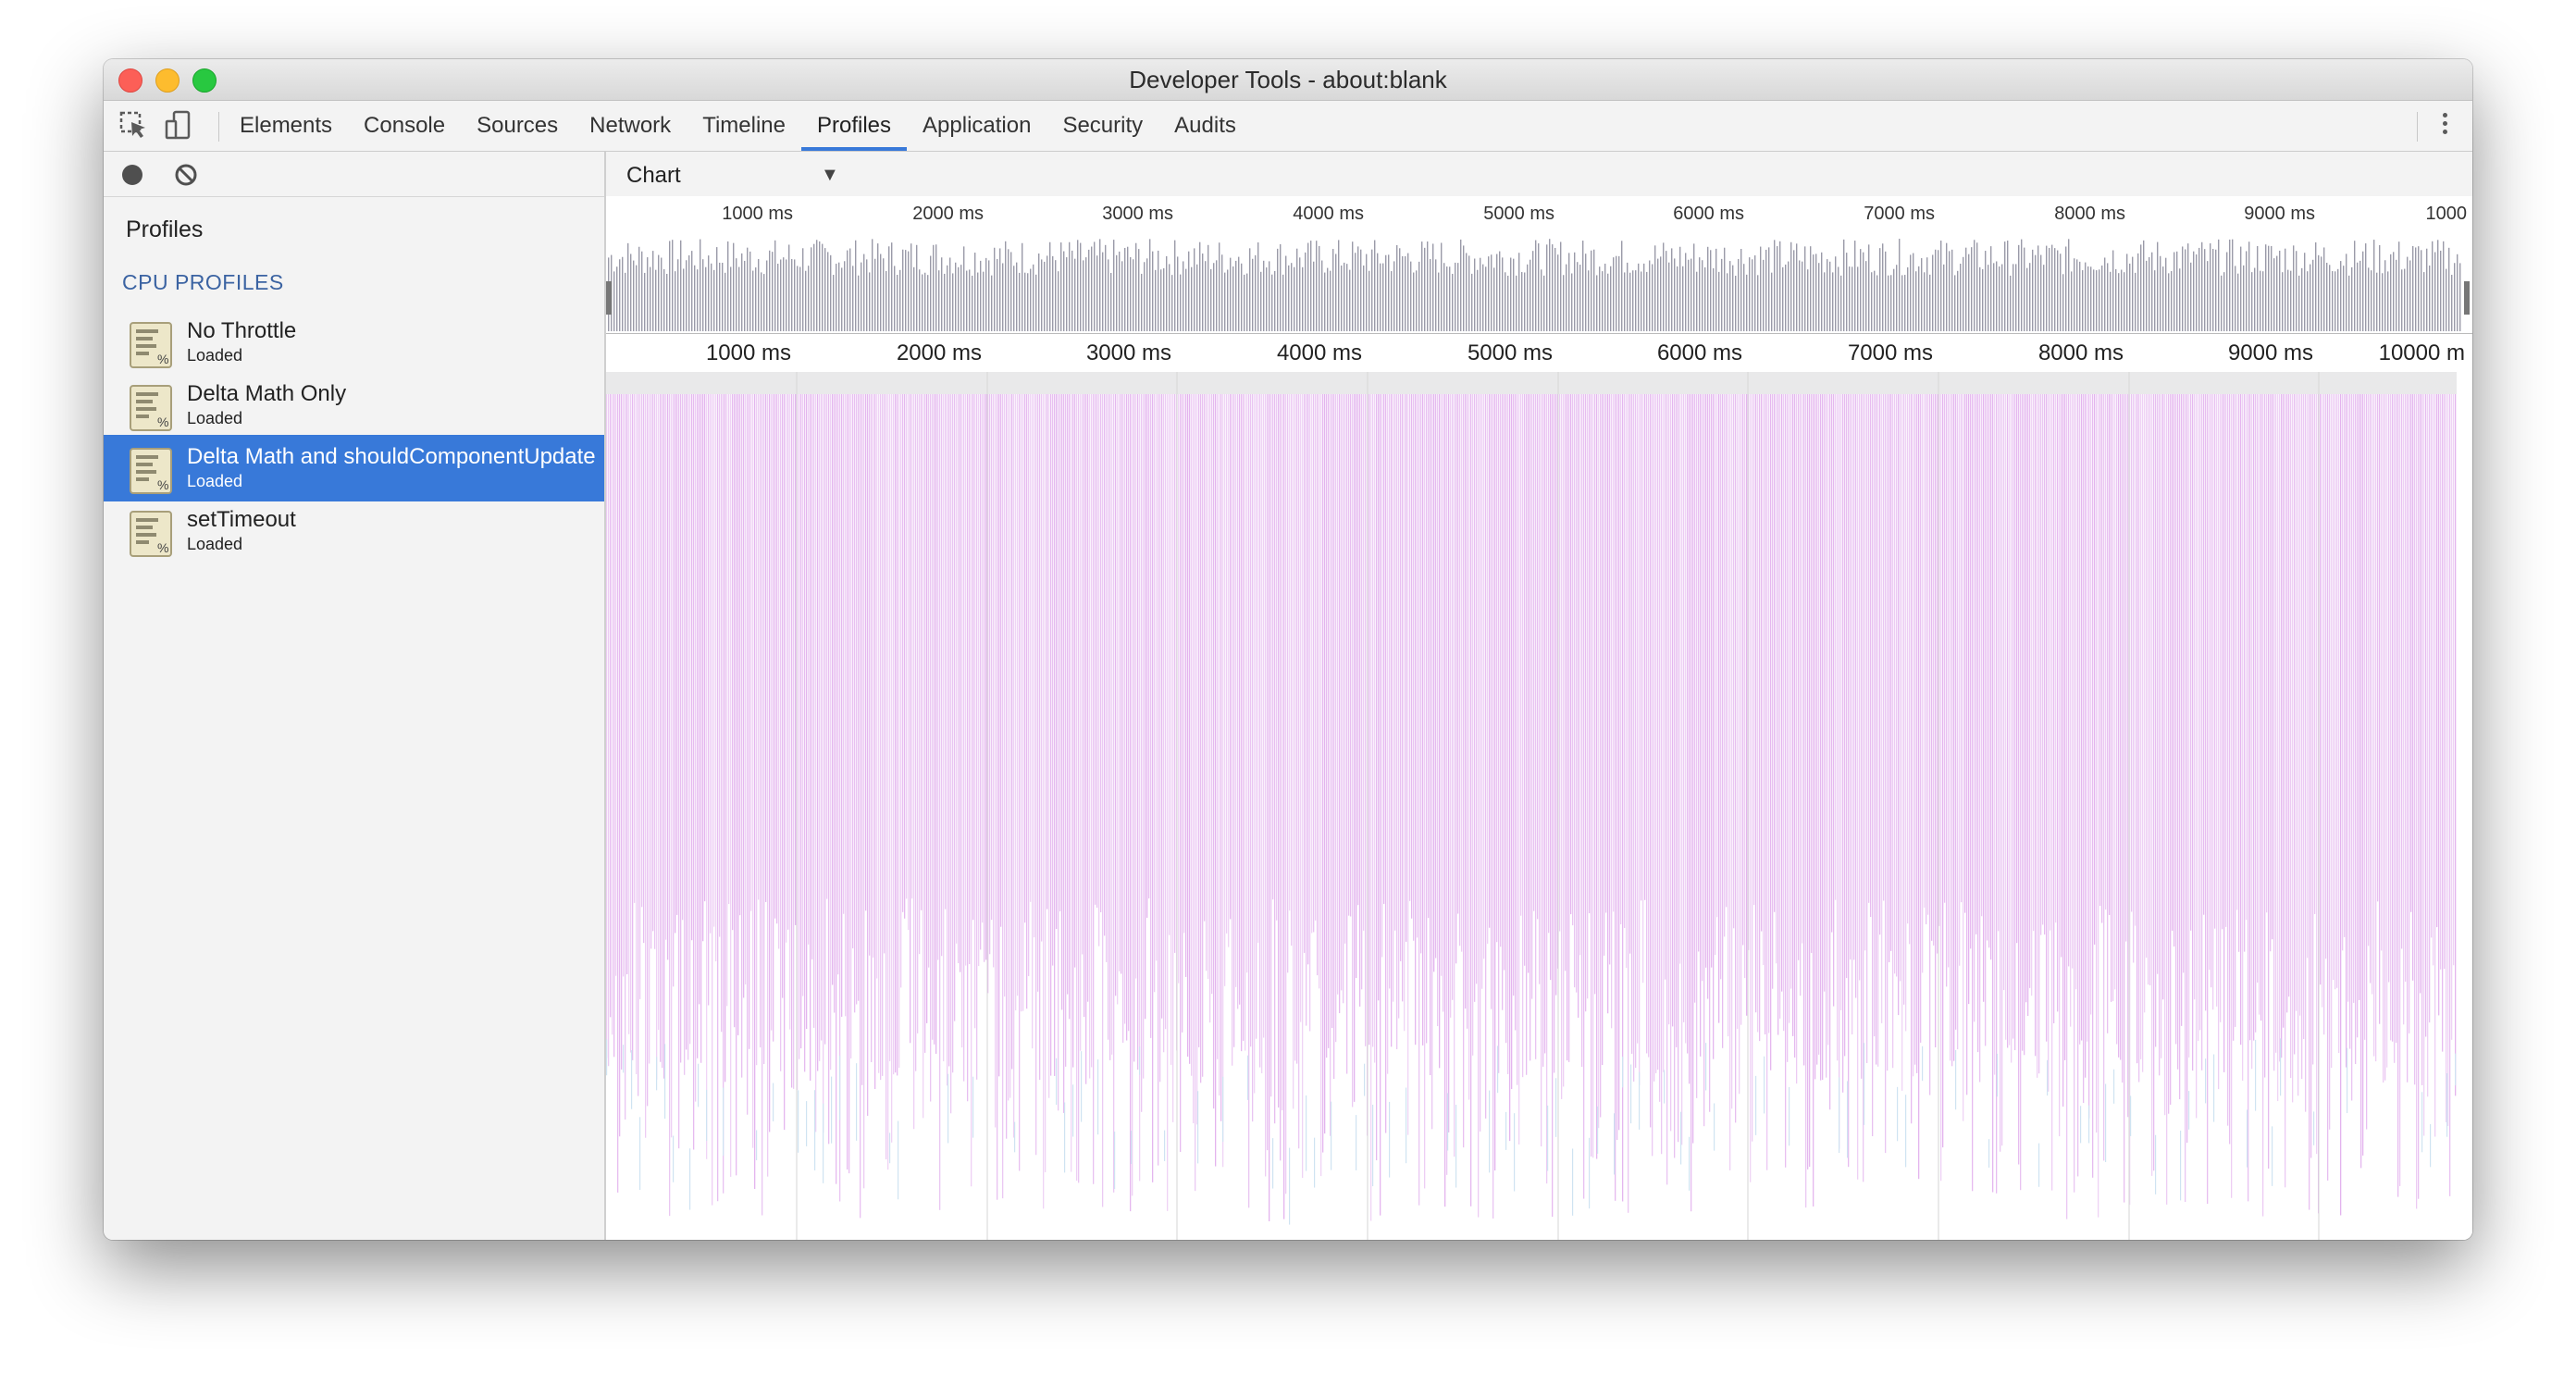 This screenshot has height=1386, width=2576. Describe the element at coordinates (405, 126) in the screenshot. I see `tab-console: Console` at that location.